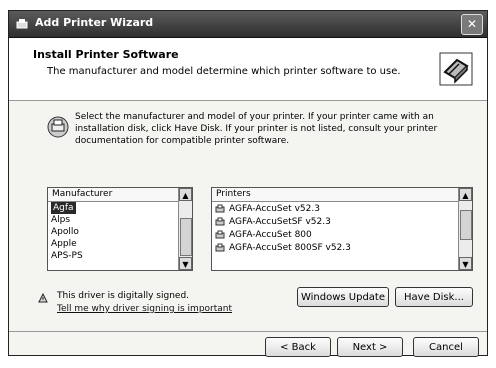 The height and width of the screenshot is (368, 496). What do you see at coordinates (446, 347) in the screenshot?
I see `cancel-button: Cancel` at bounding box center [446, 347].